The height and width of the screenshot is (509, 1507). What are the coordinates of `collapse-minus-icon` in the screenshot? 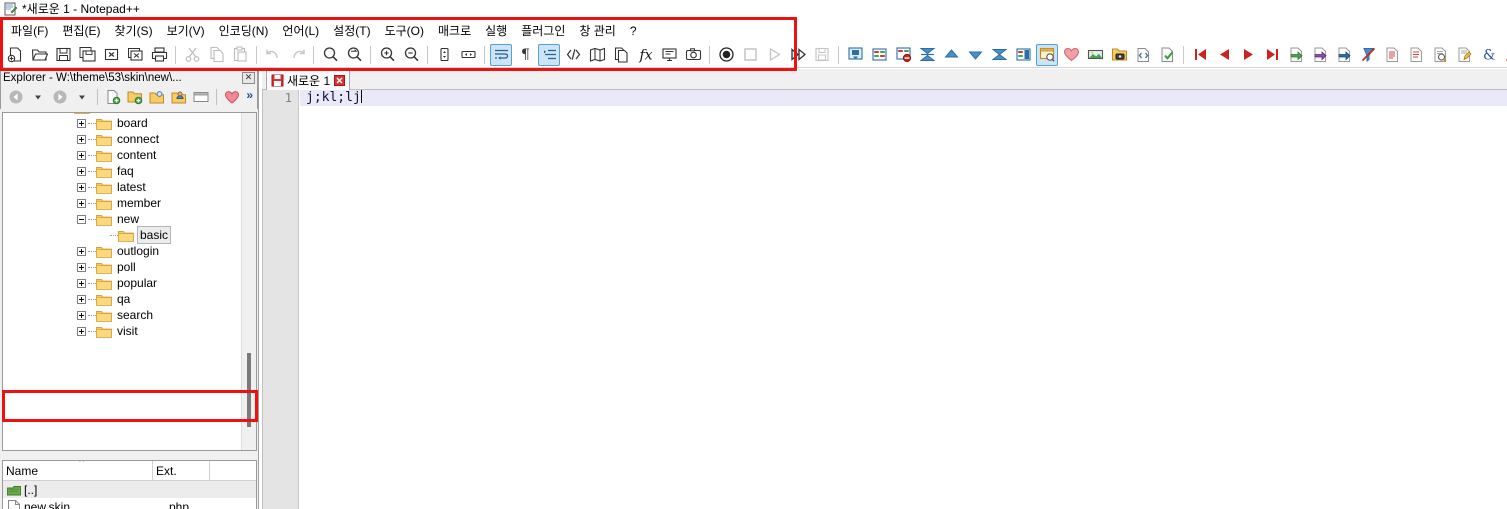 It's located at (81, 219).